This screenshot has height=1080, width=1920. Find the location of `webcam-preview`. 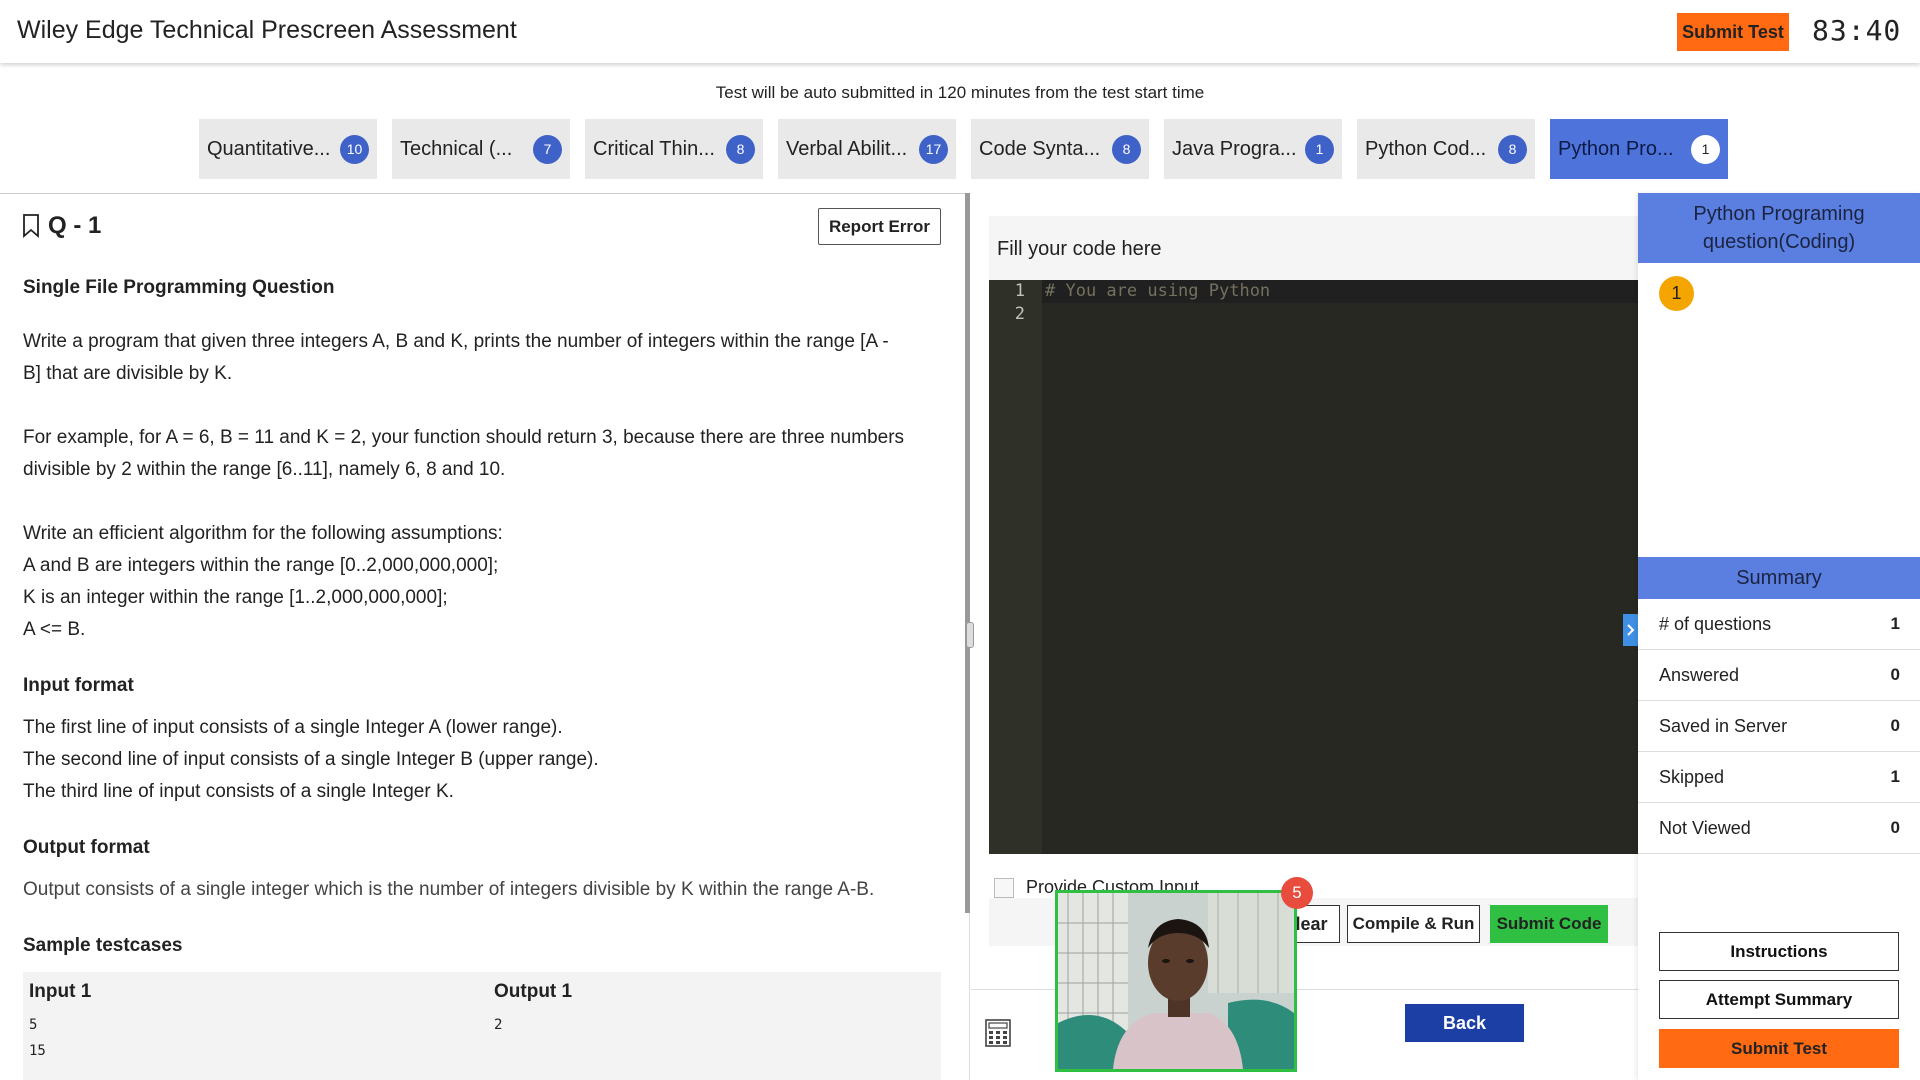

webcam-preview is located at coordinates (1176, 981).